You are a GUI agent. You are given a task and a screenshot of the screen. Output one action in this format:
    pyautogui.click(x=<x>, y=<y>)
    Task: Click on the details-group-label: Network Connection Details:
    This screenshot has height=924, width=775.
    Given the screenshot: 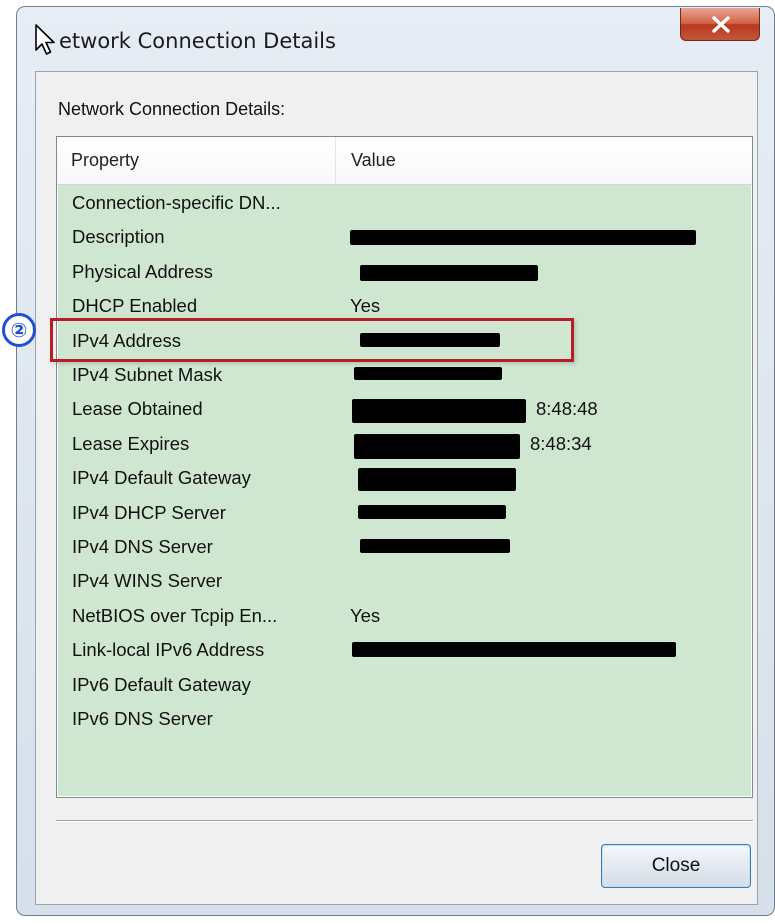 What is the action you would take?
    pyautogui.click(x=172, y=109)
    